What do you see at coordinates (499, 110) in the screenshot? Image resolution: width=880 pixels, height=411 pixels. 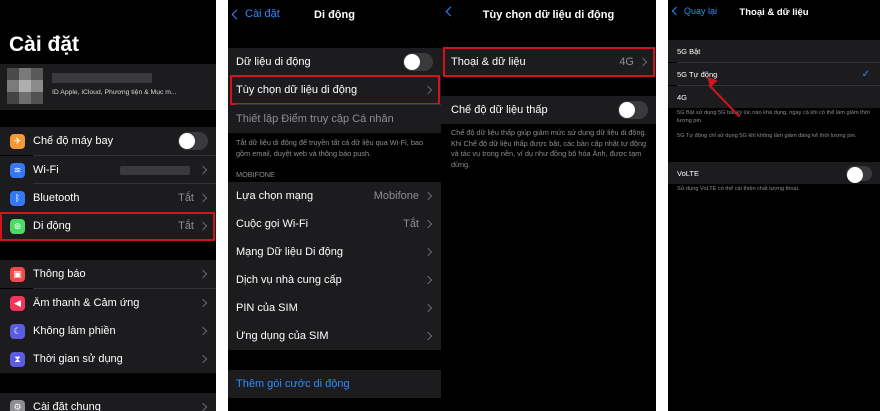 I see `row-label: Chế độ dữ liệu thấp` at bounding box center [499, 110].